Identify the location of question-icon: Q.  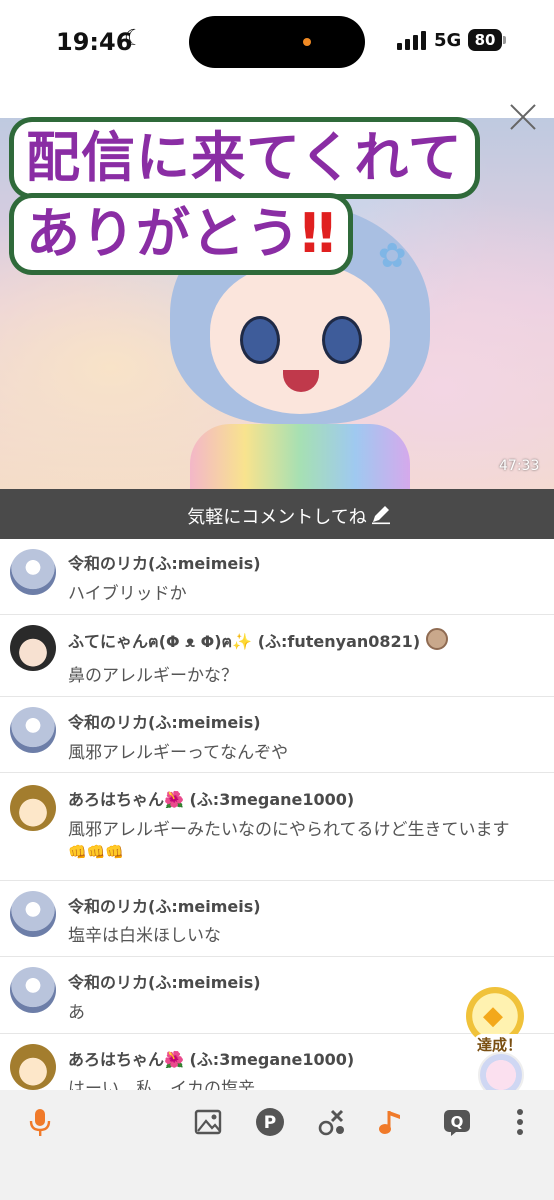
(457, 1122).